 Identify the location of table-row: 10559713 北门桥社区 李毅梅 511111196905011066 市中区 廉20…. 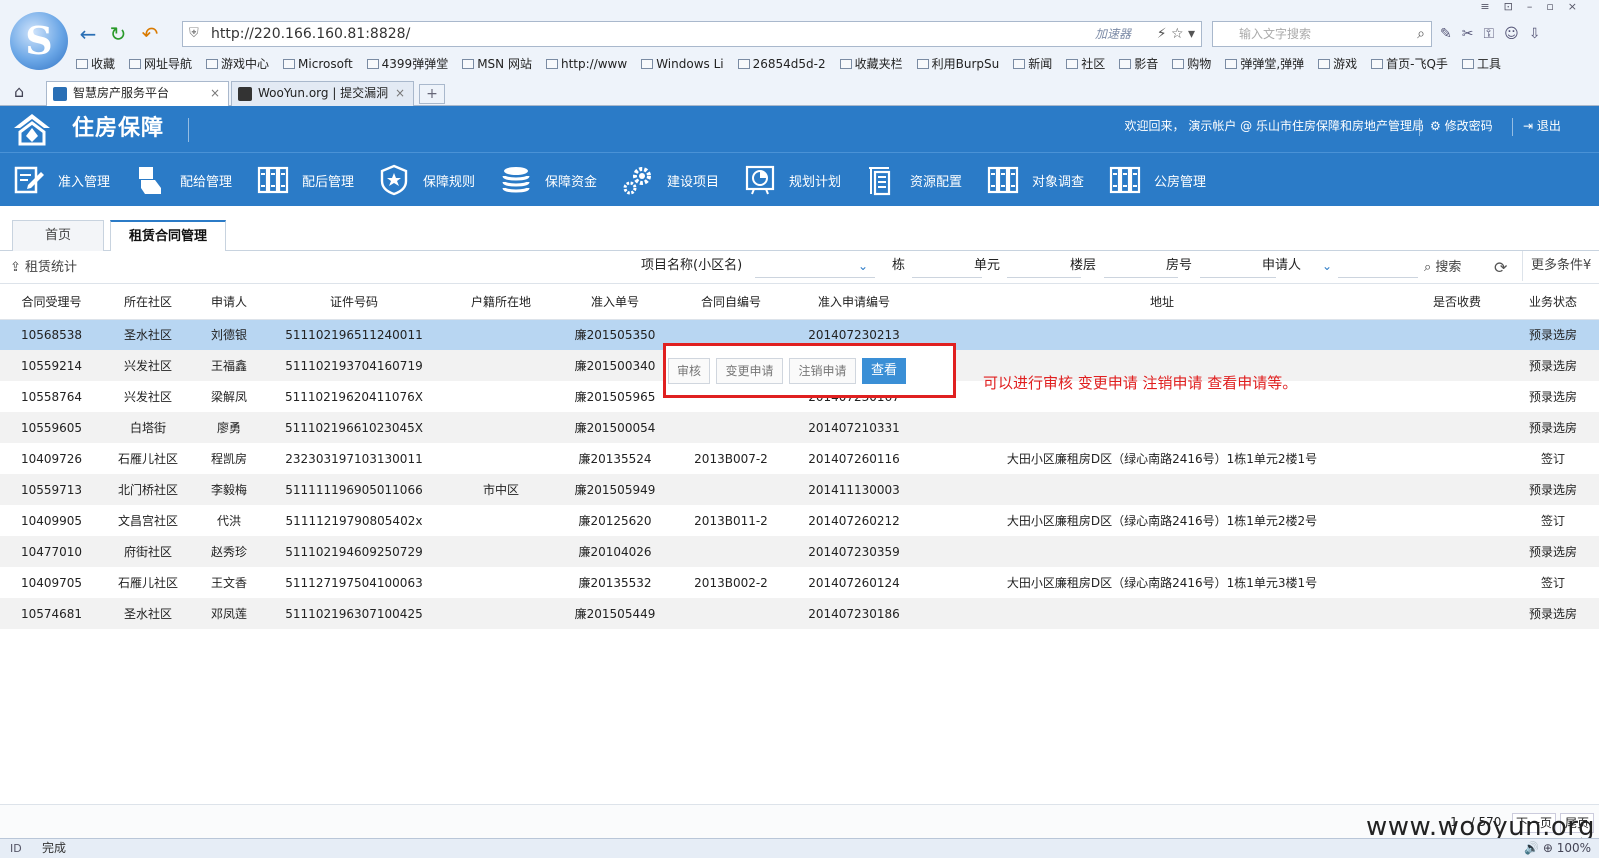
(799, 489).